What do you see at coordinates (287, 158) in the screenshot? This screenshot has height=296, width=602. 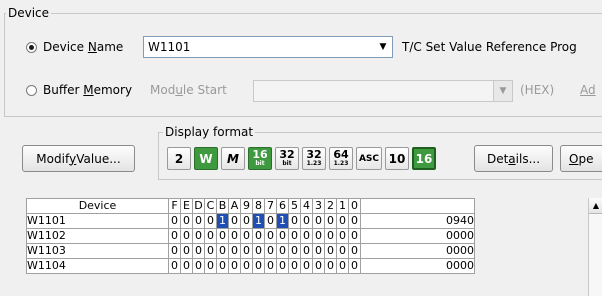 I see `32bit-format-button: 32 bit` at bounding box center [287, 158].